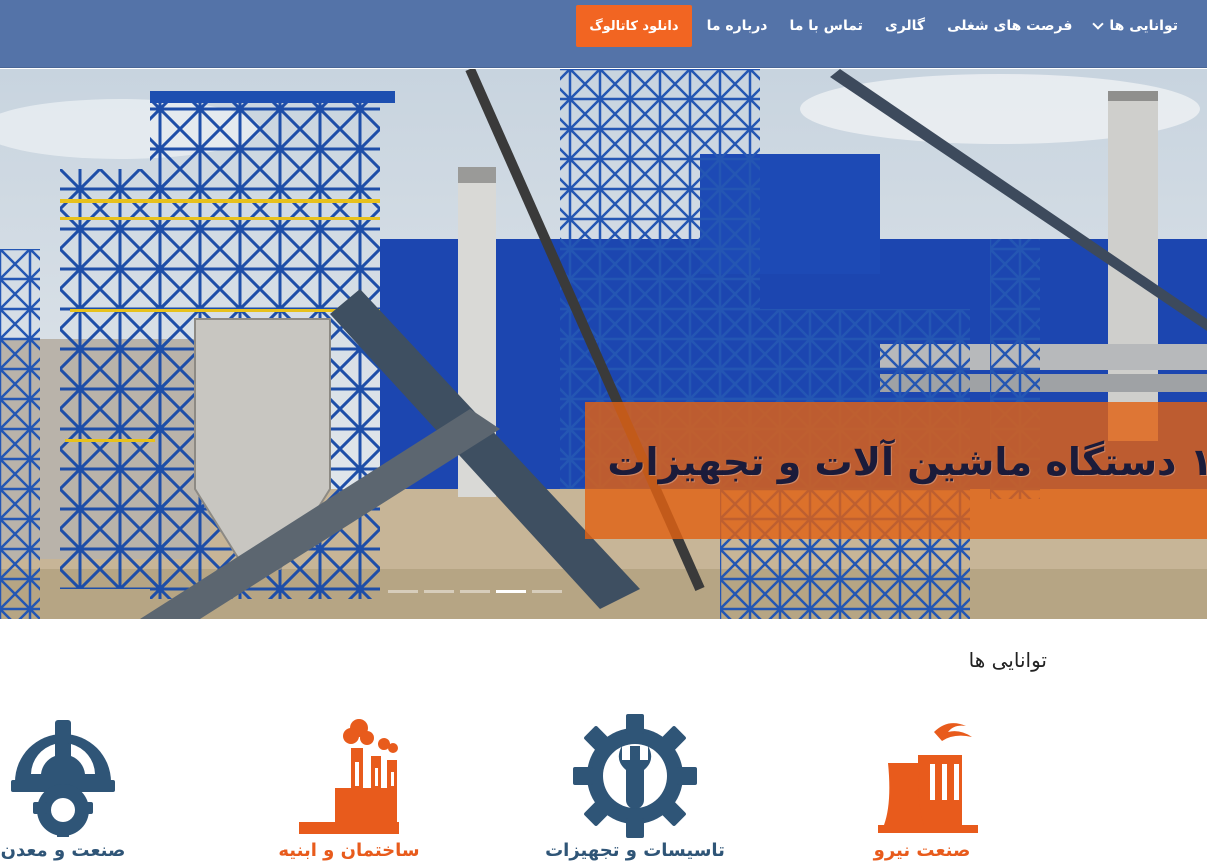 Image resolution: width=1207 pixels, height=864 pixels. I want to click on slider-indicators, so click(475, 591).